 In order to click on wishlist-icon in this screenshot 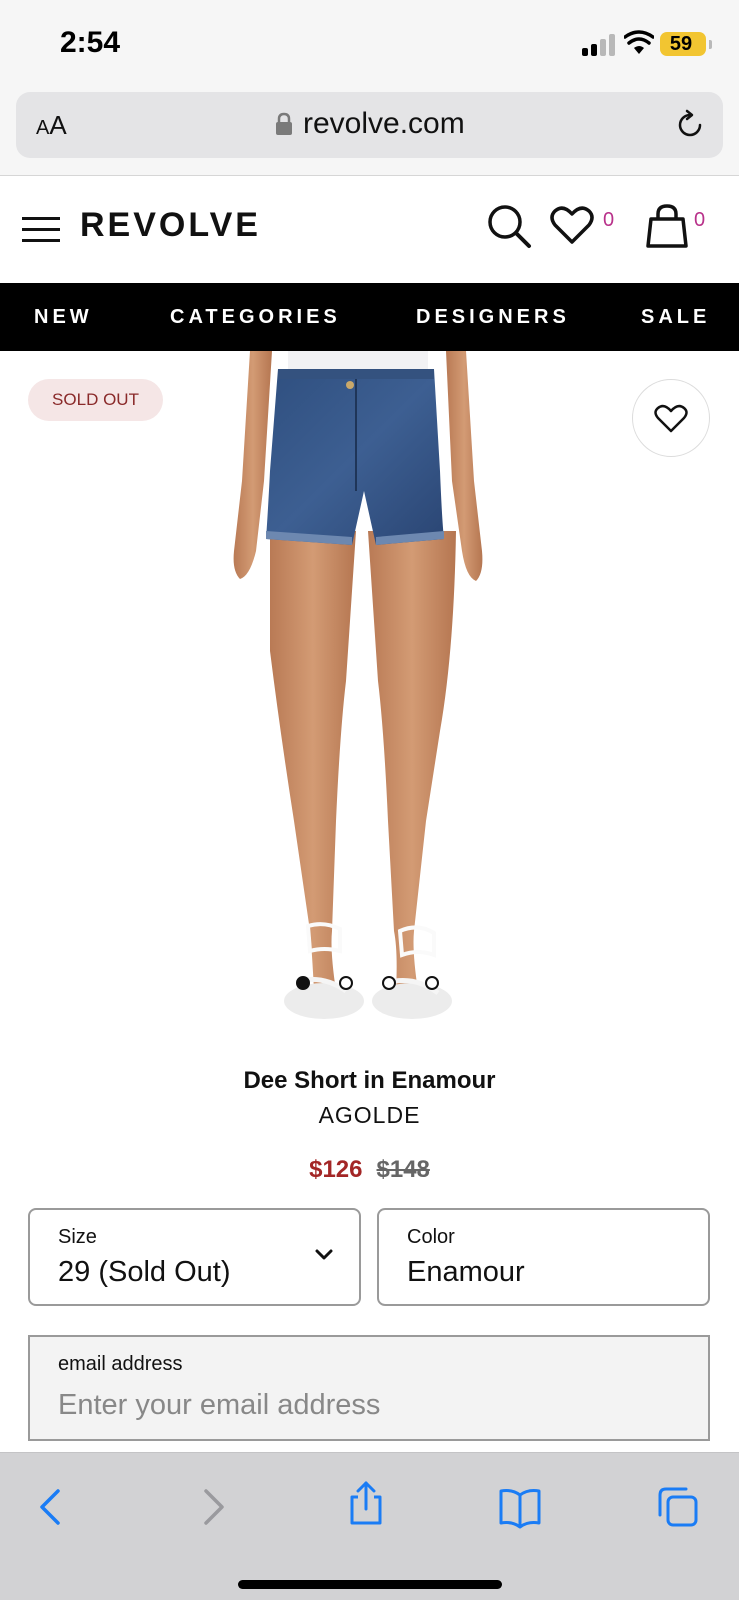, I will do `click(572, 225)`.